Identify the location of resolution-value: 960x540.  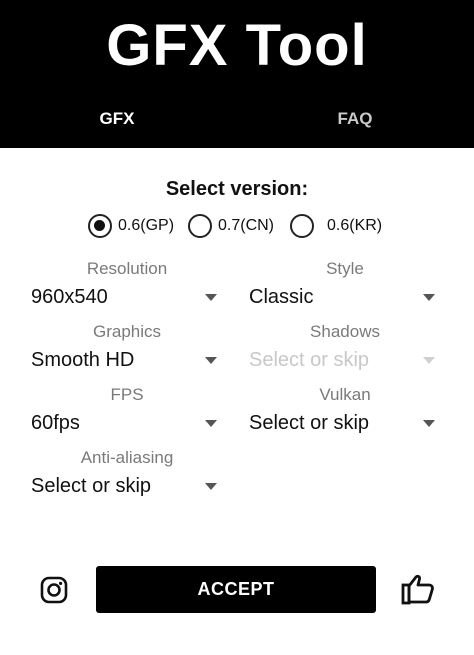
(69, 296).